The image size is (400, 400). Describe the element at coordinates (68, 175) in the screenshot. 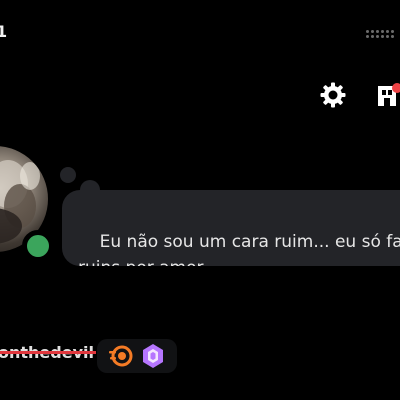

I see `status-thought-dot-small` at that location.